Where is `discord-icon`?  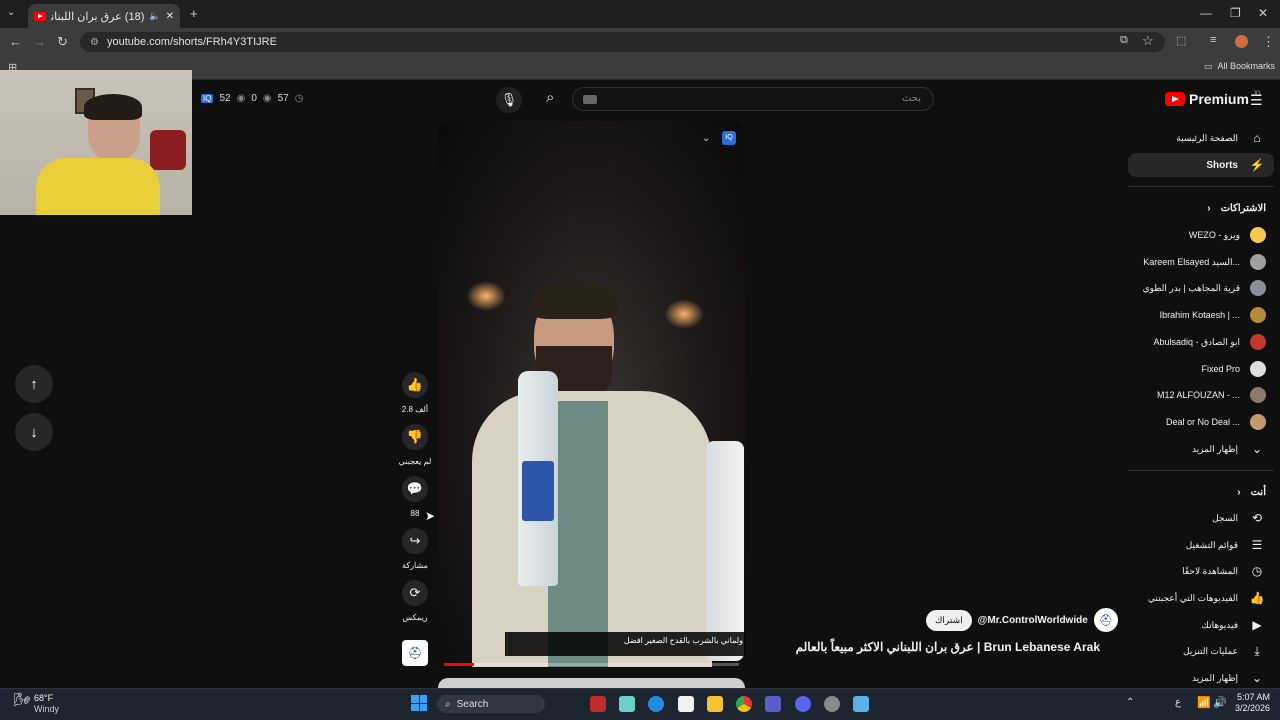
discord-icon is located at coordinates (803, 704).